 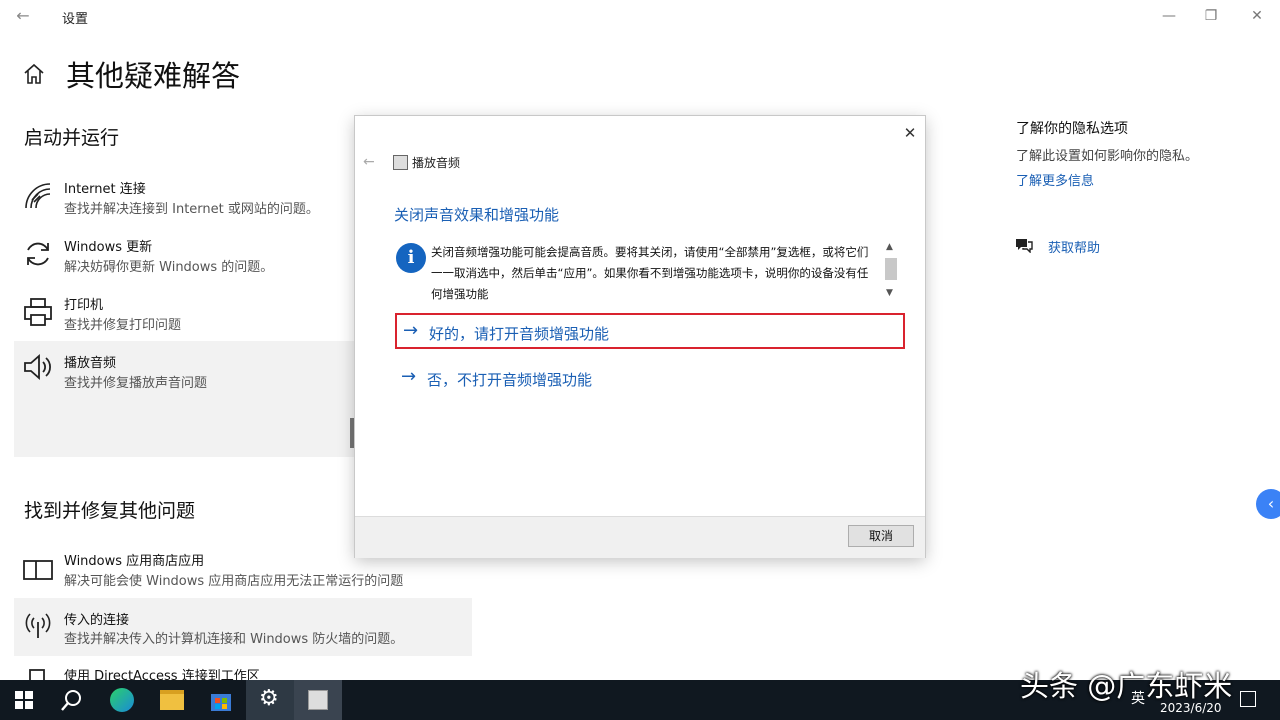 I want to click on restore-icon: ❐, so click(x=1211, y=16).